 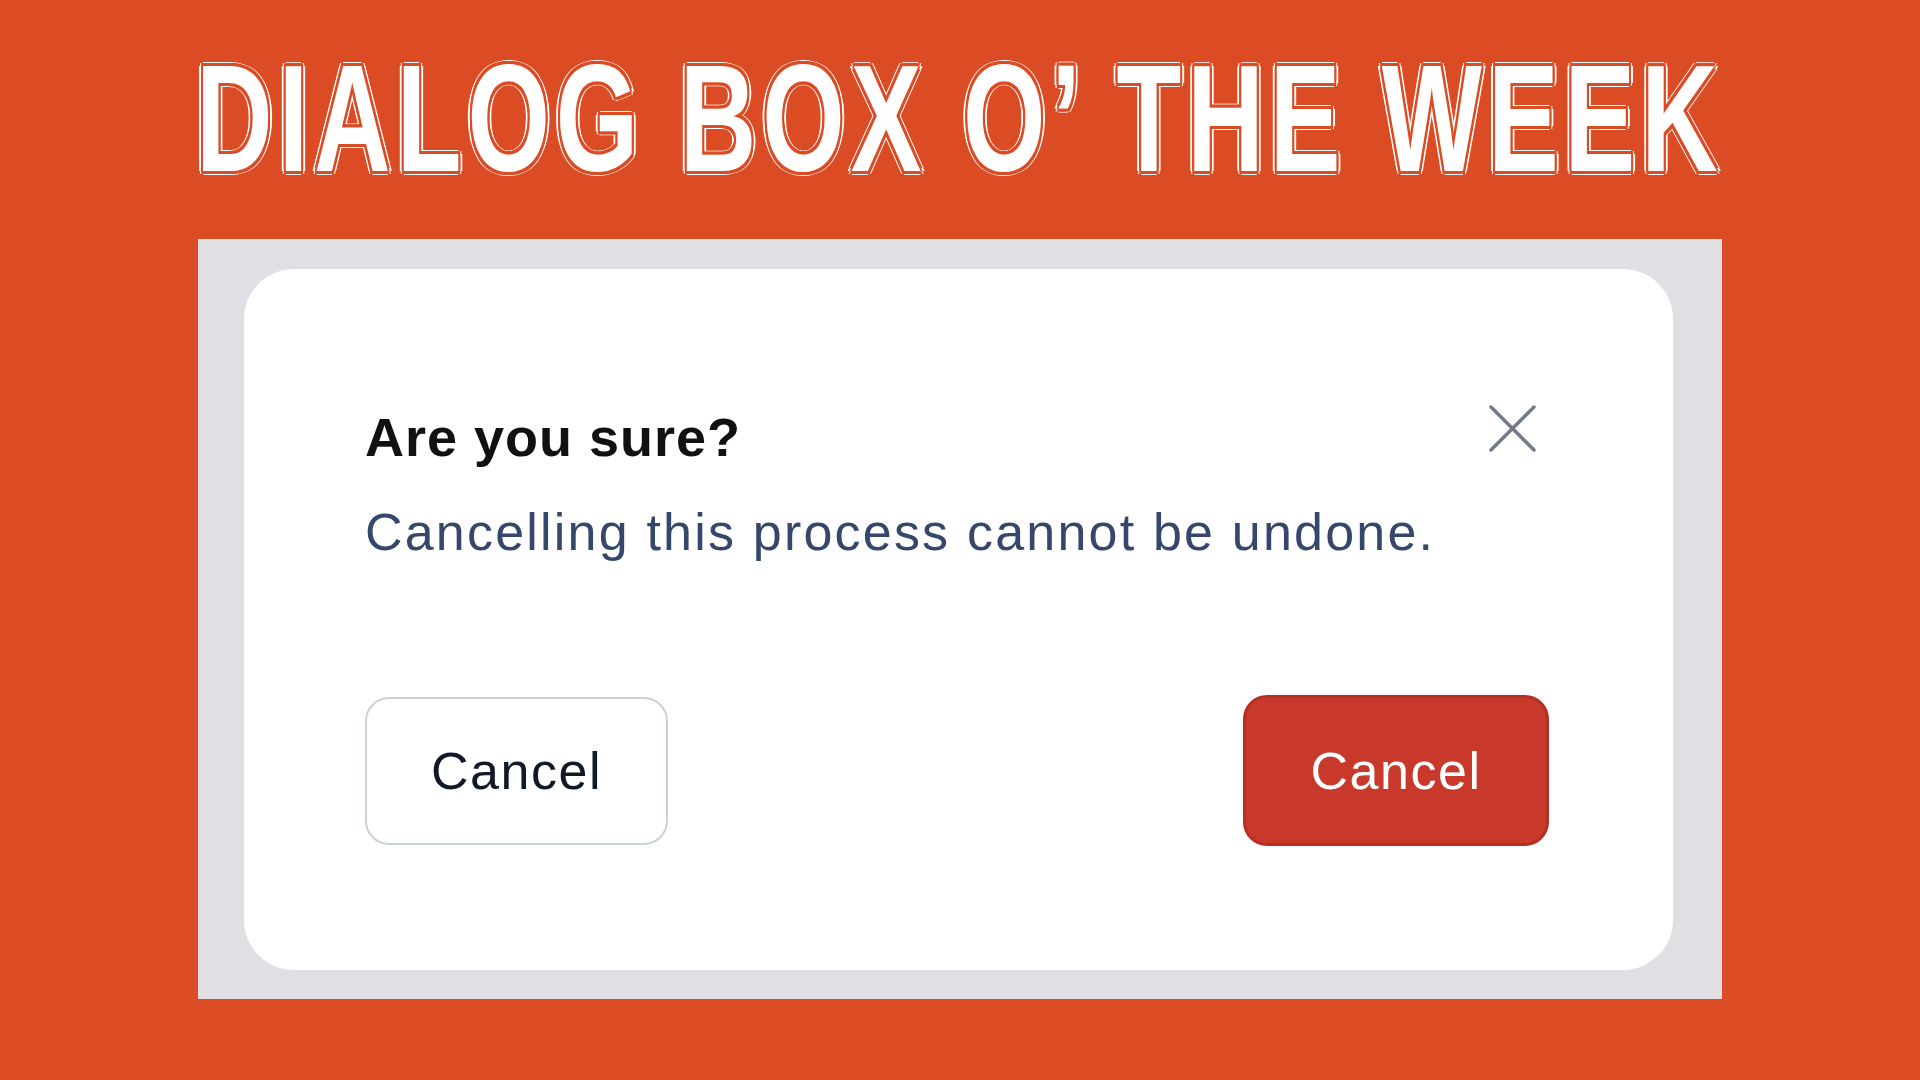 I want to click on banner-title: DIALOG BOX O’ THE WEEK, so click(x=960, y=118).